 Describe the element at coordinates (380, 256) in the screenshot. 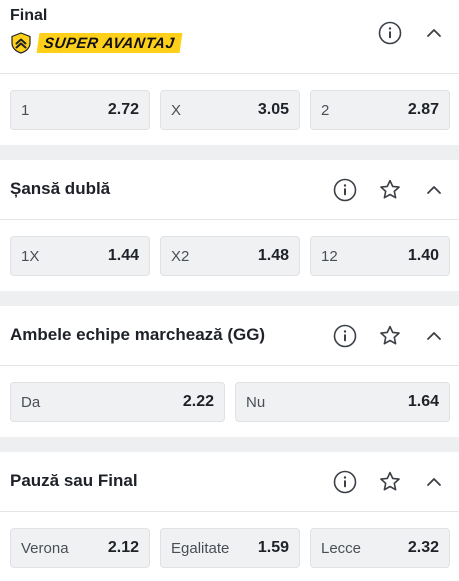

I see `outcome-button-12: 12 1.40` at that location.